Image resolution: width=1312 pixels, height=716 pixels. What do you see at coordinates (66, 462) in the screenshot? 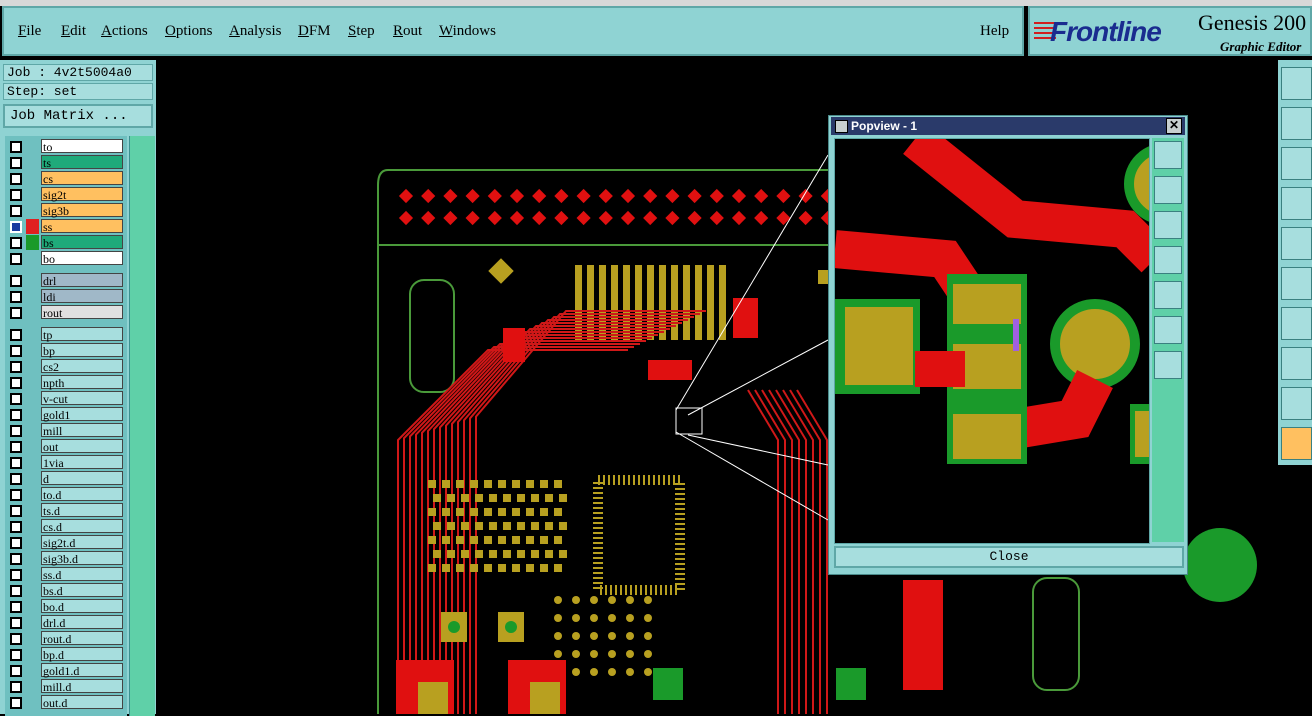
I see `layer-row: 1via` at bounding box center [66, 462].